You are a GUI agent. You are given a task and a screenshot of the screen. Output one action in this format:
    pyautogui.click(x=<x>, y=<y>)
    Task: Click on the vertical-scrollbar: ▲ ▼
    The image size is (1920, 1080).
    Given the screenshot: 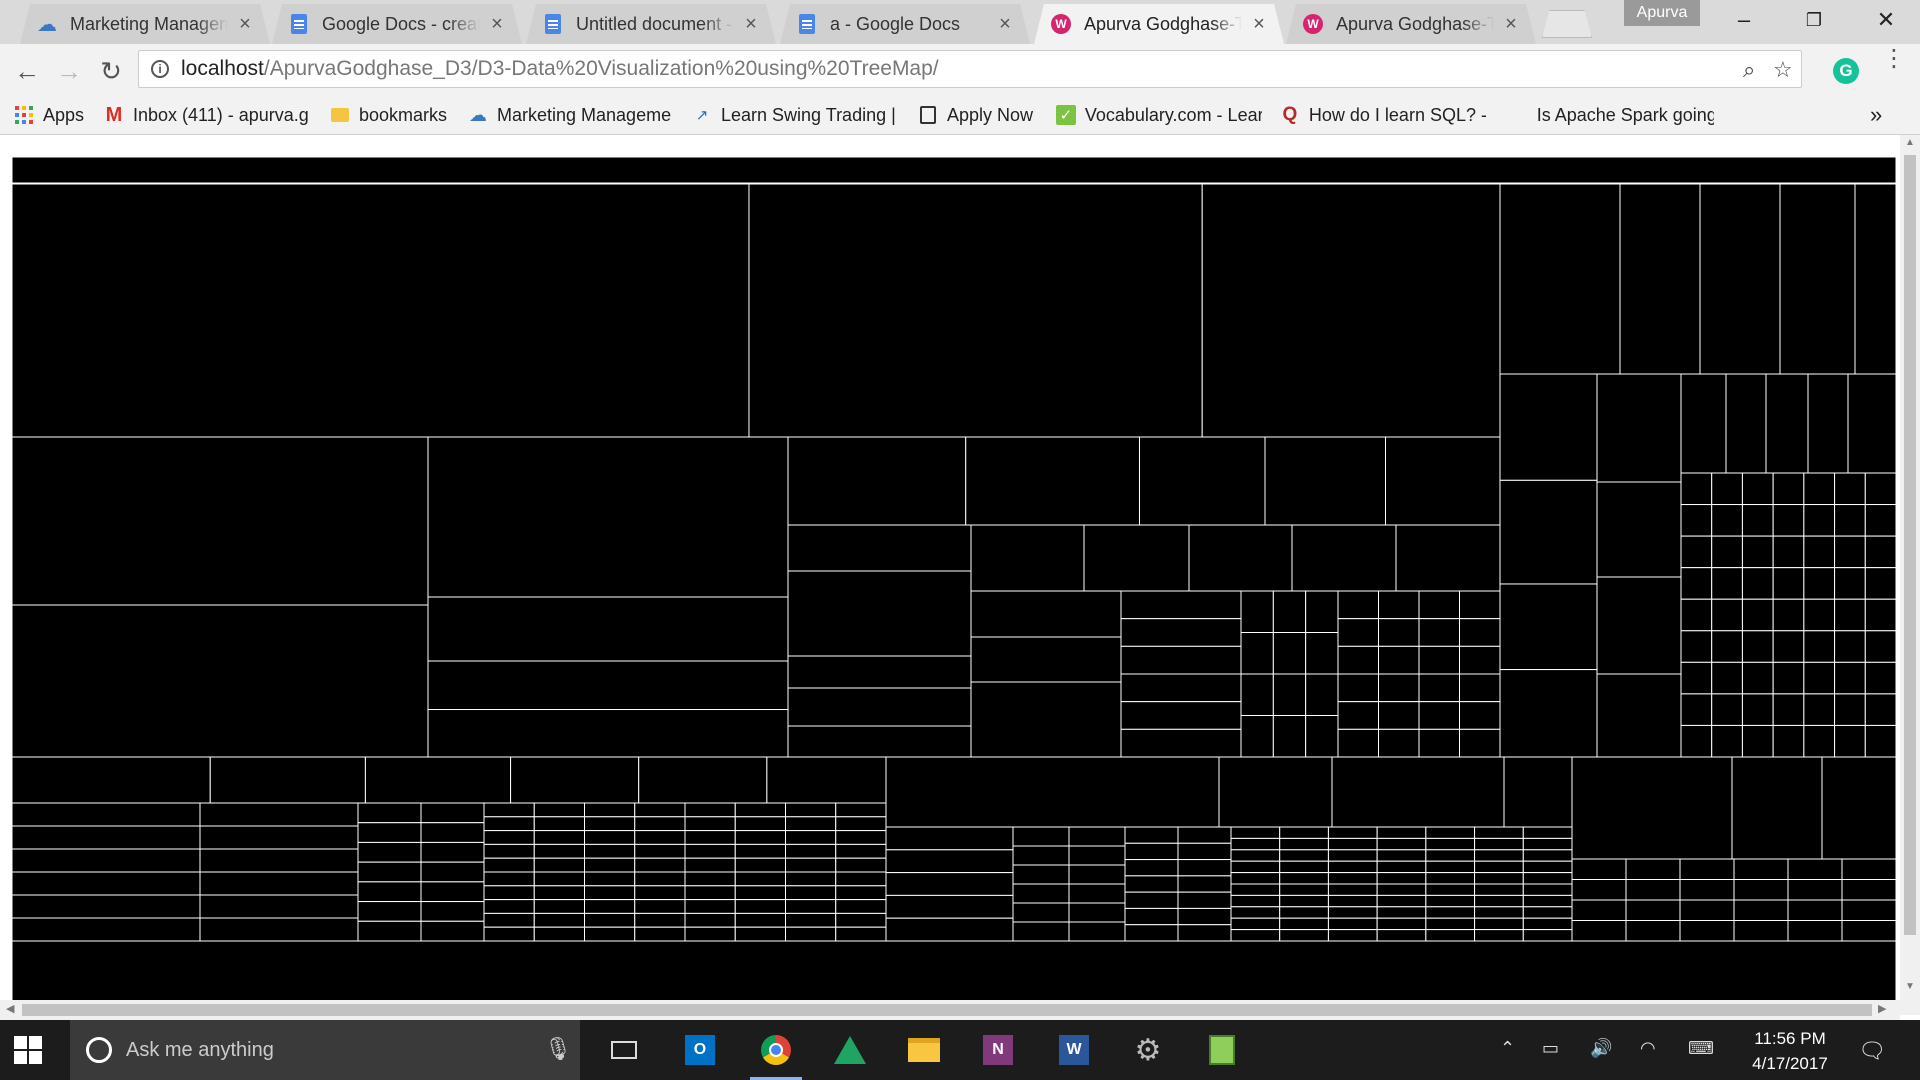 What is the action you would take?
    pyautogui.click(x=1910, y=575)
    